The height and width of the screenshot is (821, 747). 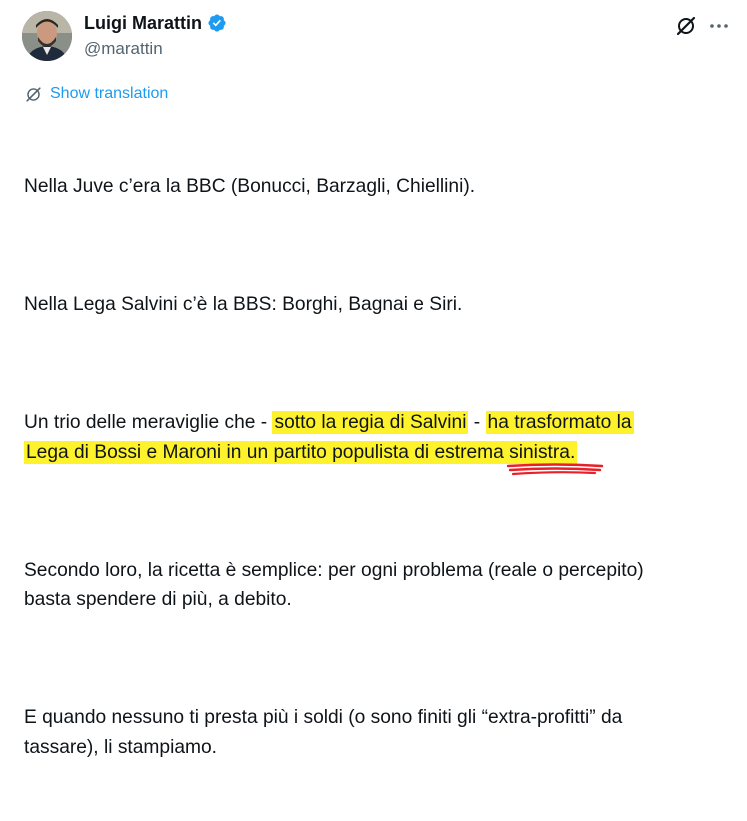 What do you see at coordinates (109, 94) in the screenshot?
I see `show-translation-label: Show translation` at bounding box center [109, 94].